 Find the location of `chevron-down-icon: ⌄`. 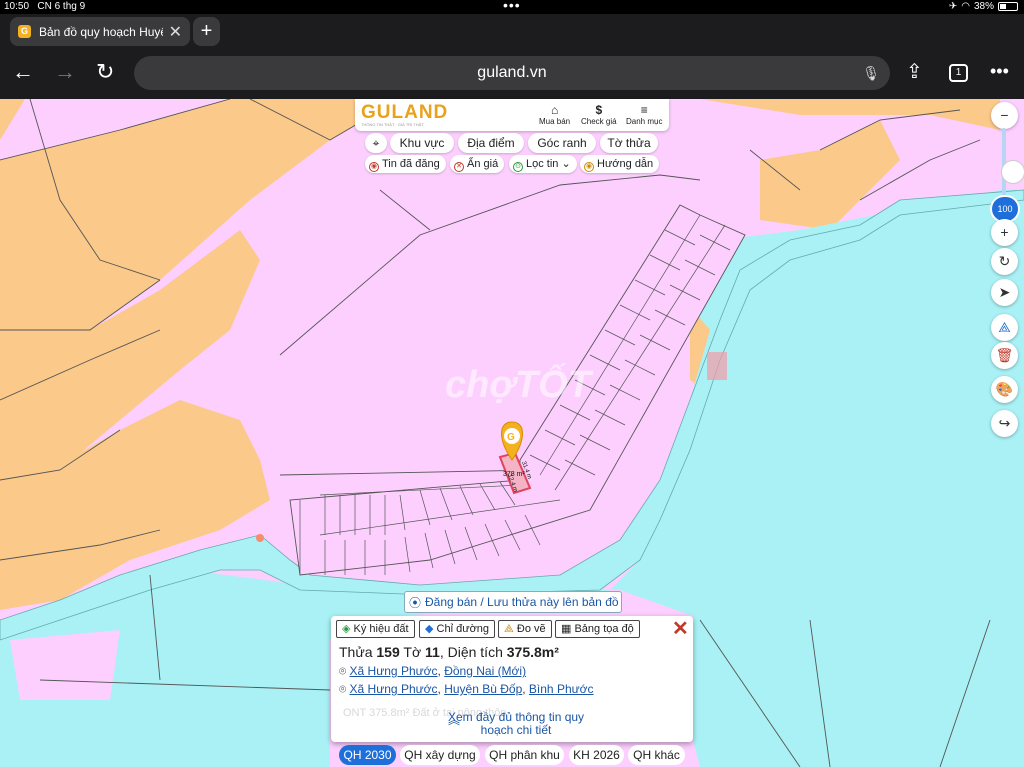

chevron-down-icon: ⌄ is located at coordinates (566, 164).